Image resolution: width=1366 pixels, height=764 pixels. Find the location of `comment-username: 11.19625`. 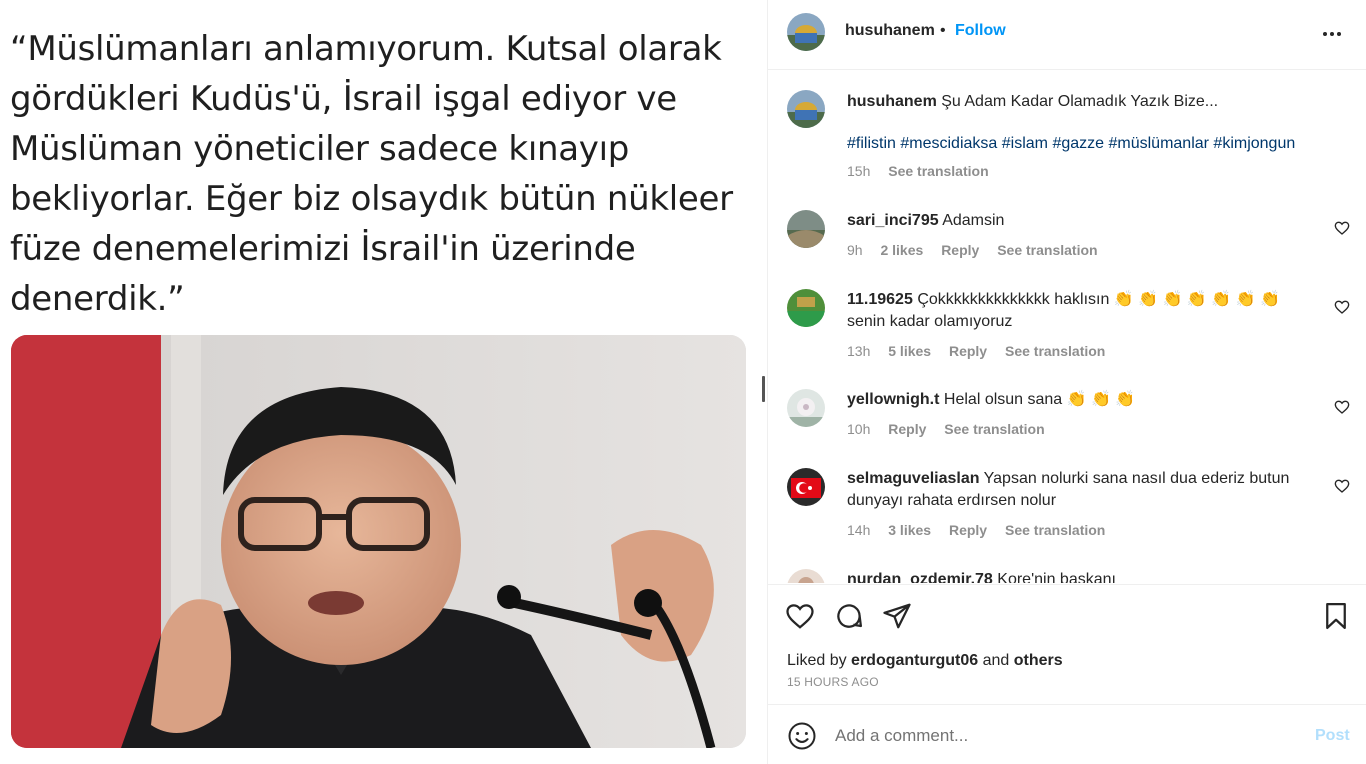

comment-username: 11.19625 is located at coordinates (880, 299).